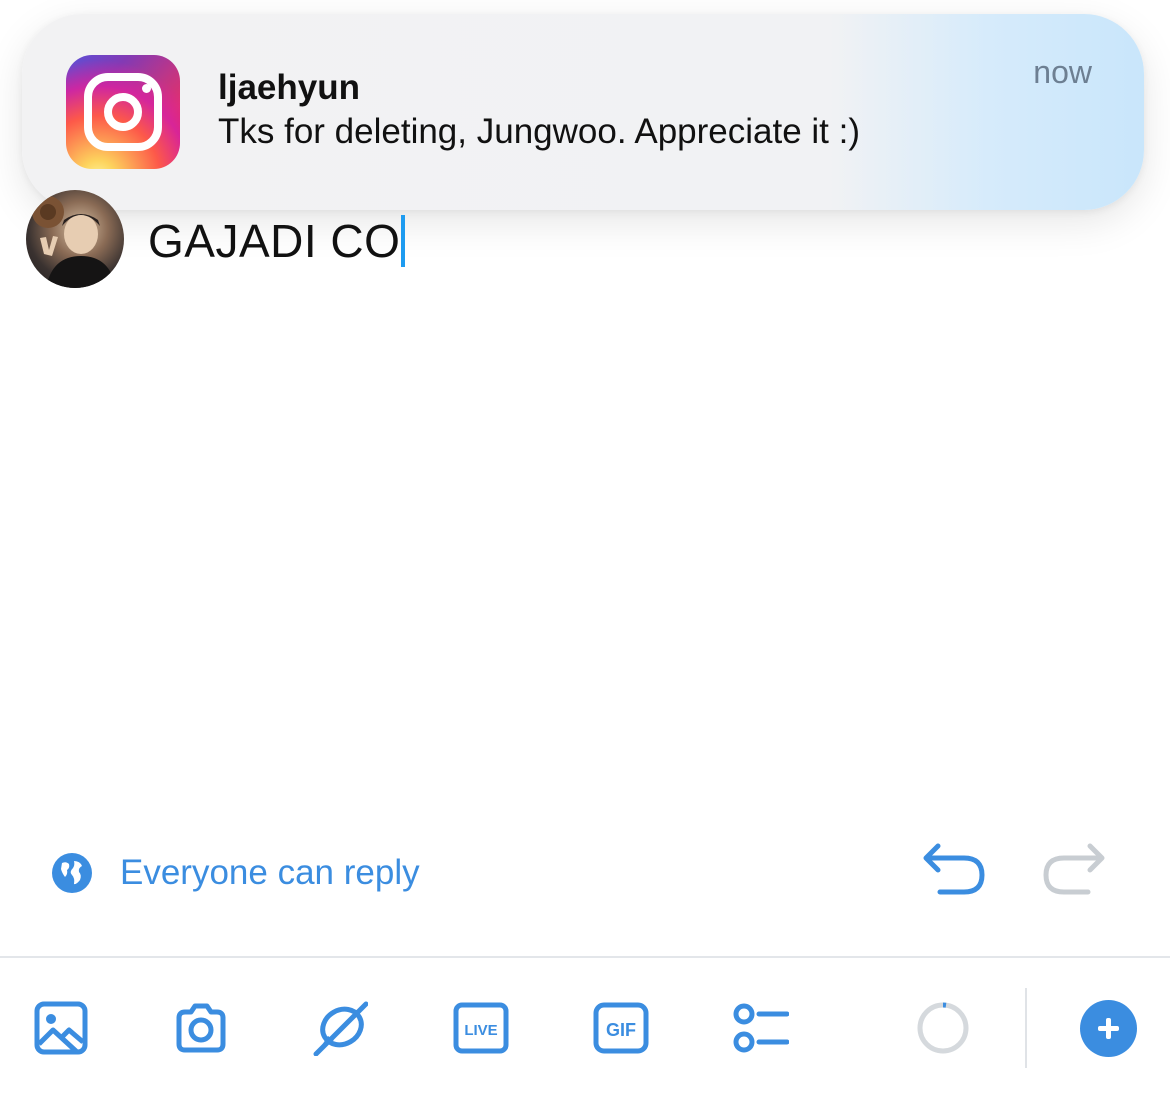 This screenshot has height=1098, width=1170. What do you see at coordinates (340, 1028) in the screenshot?
I see `location-icon` at bounding box center [340, 1028].